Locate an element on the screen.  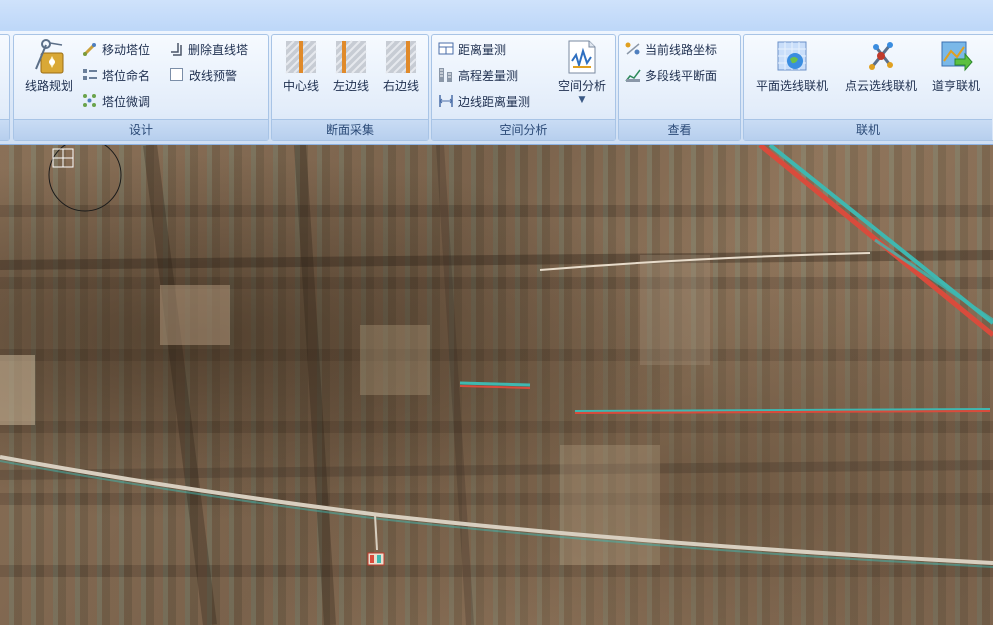
edge-distance-measure-icon is located at coordinates (446, 101).